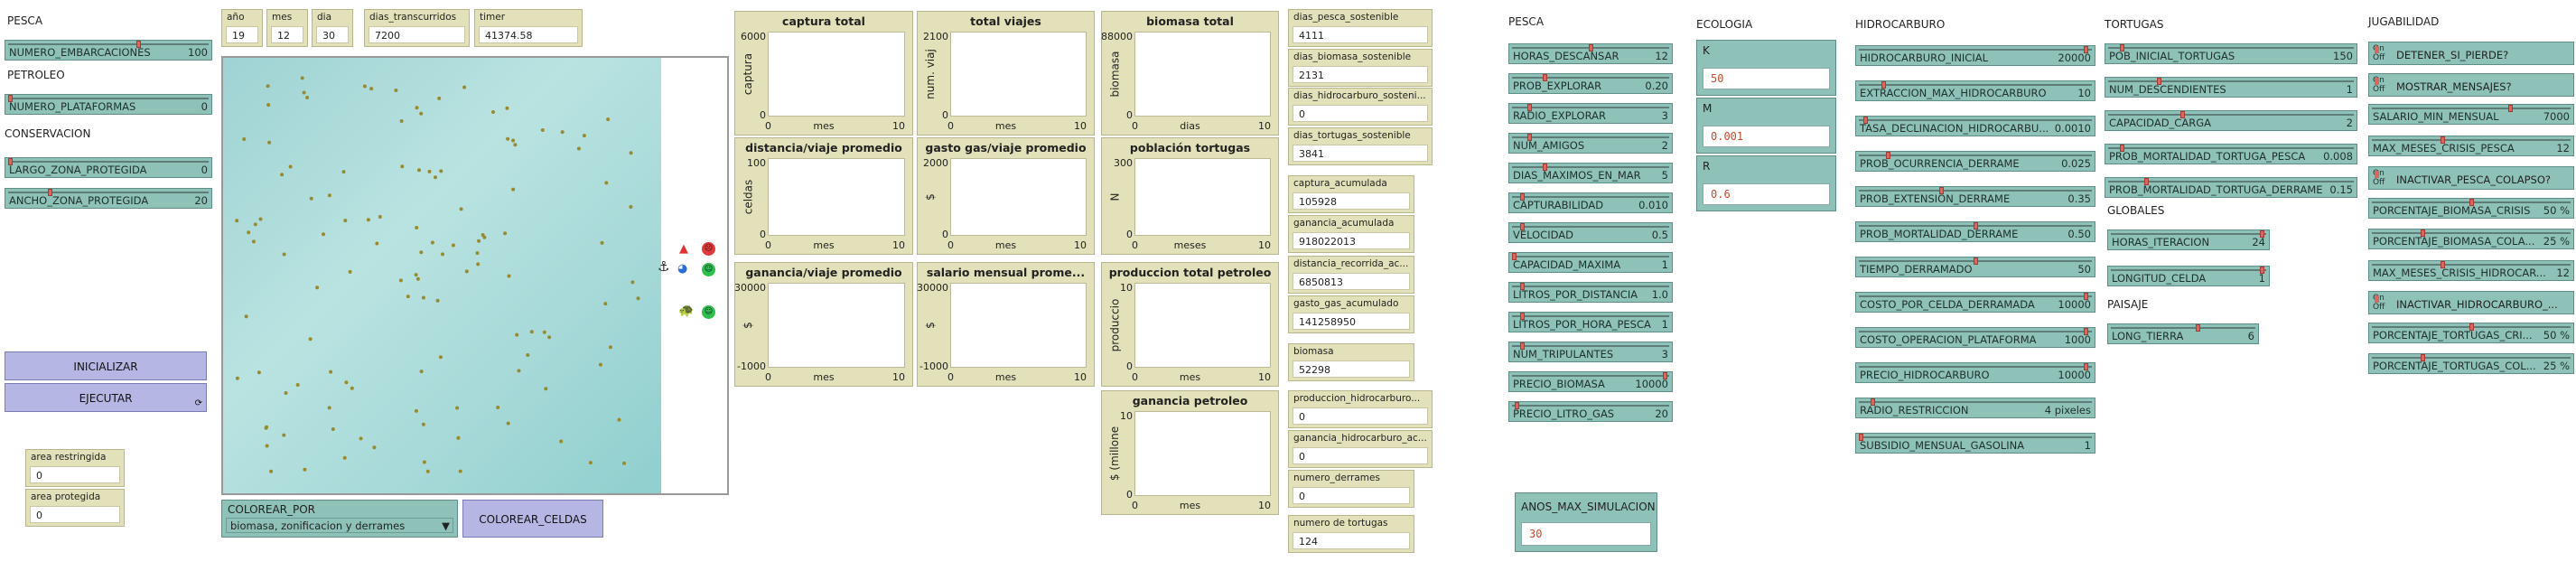  Describe the element at coordinates (1975, 337) in the screenshot. I see `slider-costo-operacion-plataforma: COSTO_OPERACION_PLATAFORMA 1000` at that location.